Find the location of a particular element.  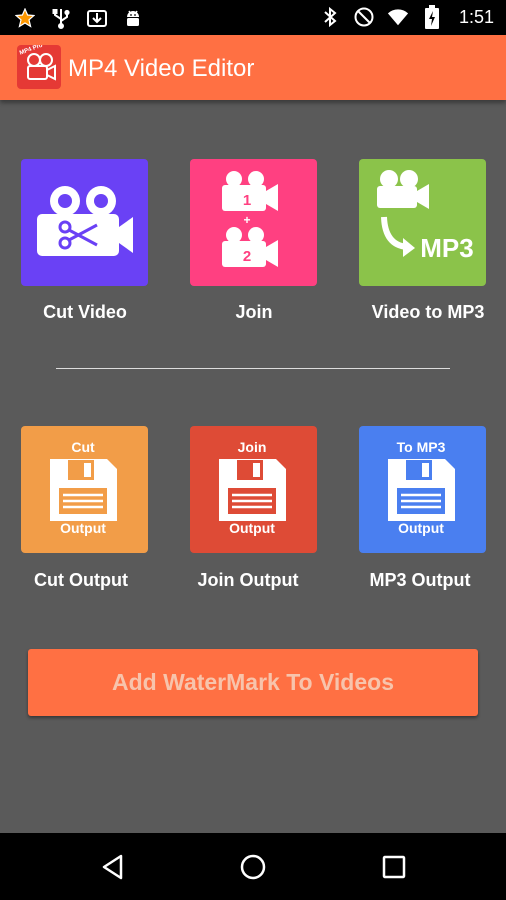

mp3-output-icon-bottom: Output is located at coordinates (421, 528).